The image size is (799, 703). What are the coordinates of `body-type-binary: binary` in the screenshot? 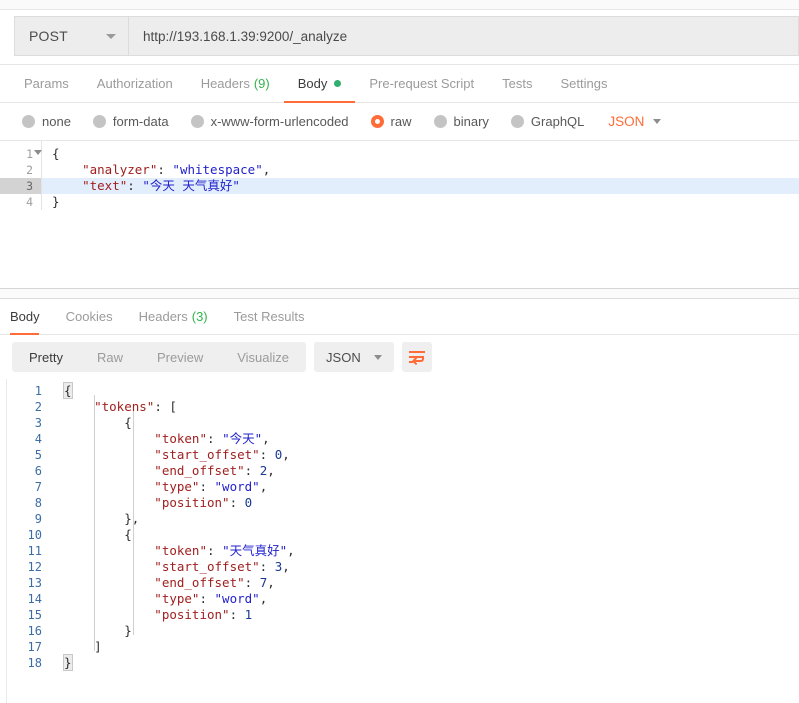 It's located at (461, 121).